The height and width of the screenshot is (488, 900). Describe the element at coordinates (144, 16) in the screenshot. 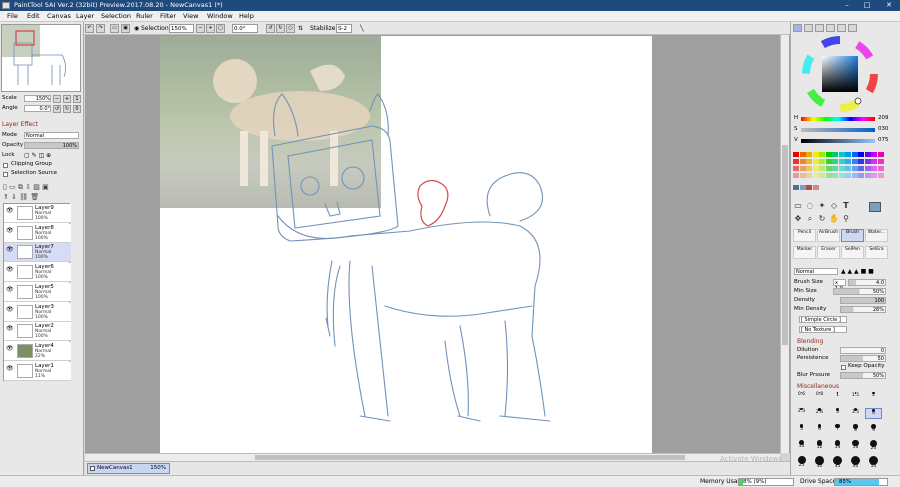

I see `menu-ruler: Ruler` at that location.